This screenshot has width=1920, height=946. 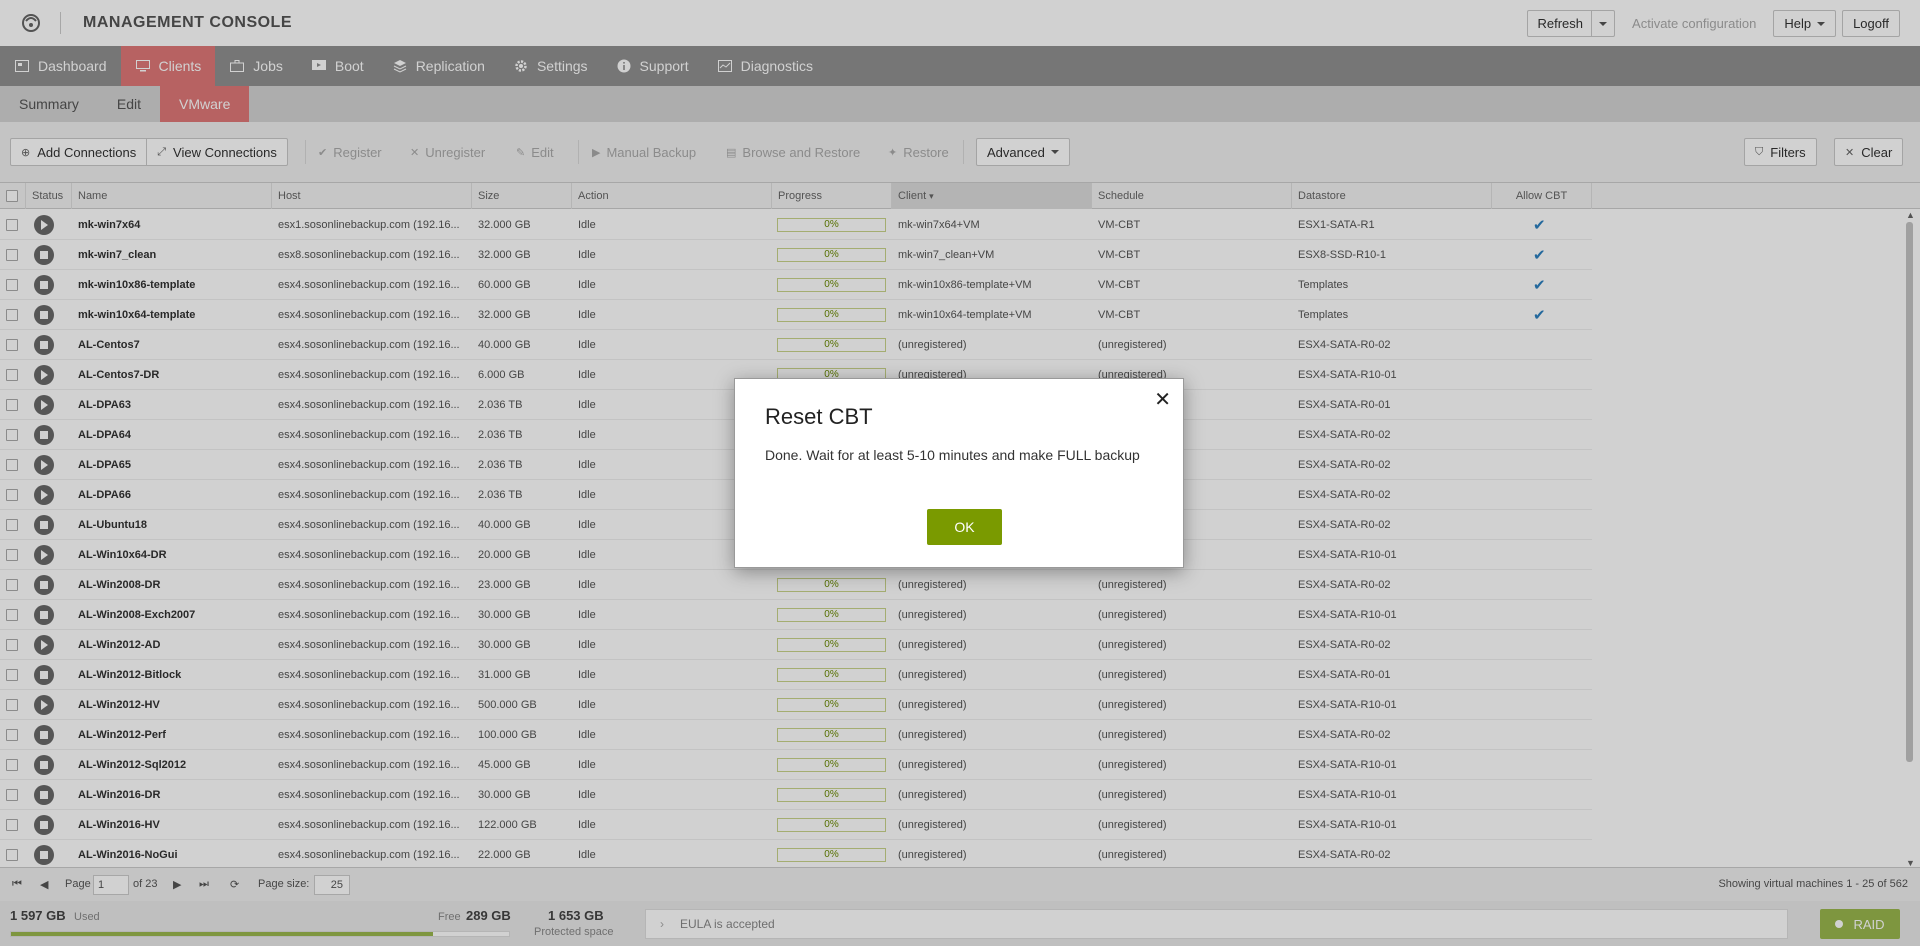 I want to click on close-icon: ✕, so click(x=1162, y=399).